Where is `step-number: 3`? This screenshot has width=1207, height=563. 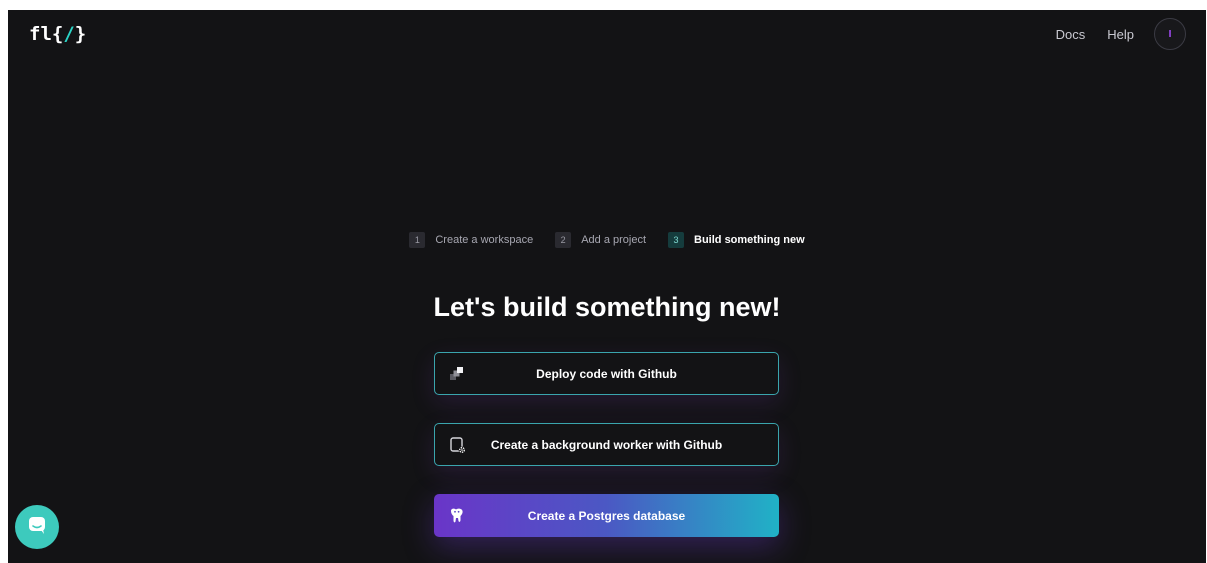 step-number: 3 is located at coordinates (676, 240).